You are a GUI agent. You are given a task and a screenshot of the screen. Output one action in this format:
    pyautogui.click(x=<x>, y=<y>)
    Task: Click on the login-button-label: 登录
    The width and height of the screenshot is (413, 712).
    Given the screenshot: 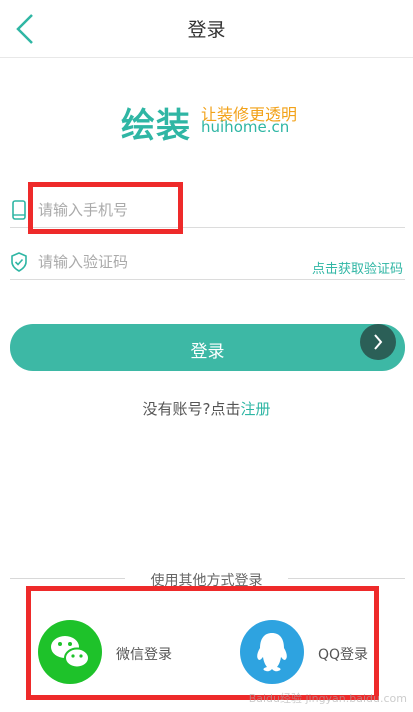 What is the action you would take?
    pyautogui.click(x=207, y=352)
    